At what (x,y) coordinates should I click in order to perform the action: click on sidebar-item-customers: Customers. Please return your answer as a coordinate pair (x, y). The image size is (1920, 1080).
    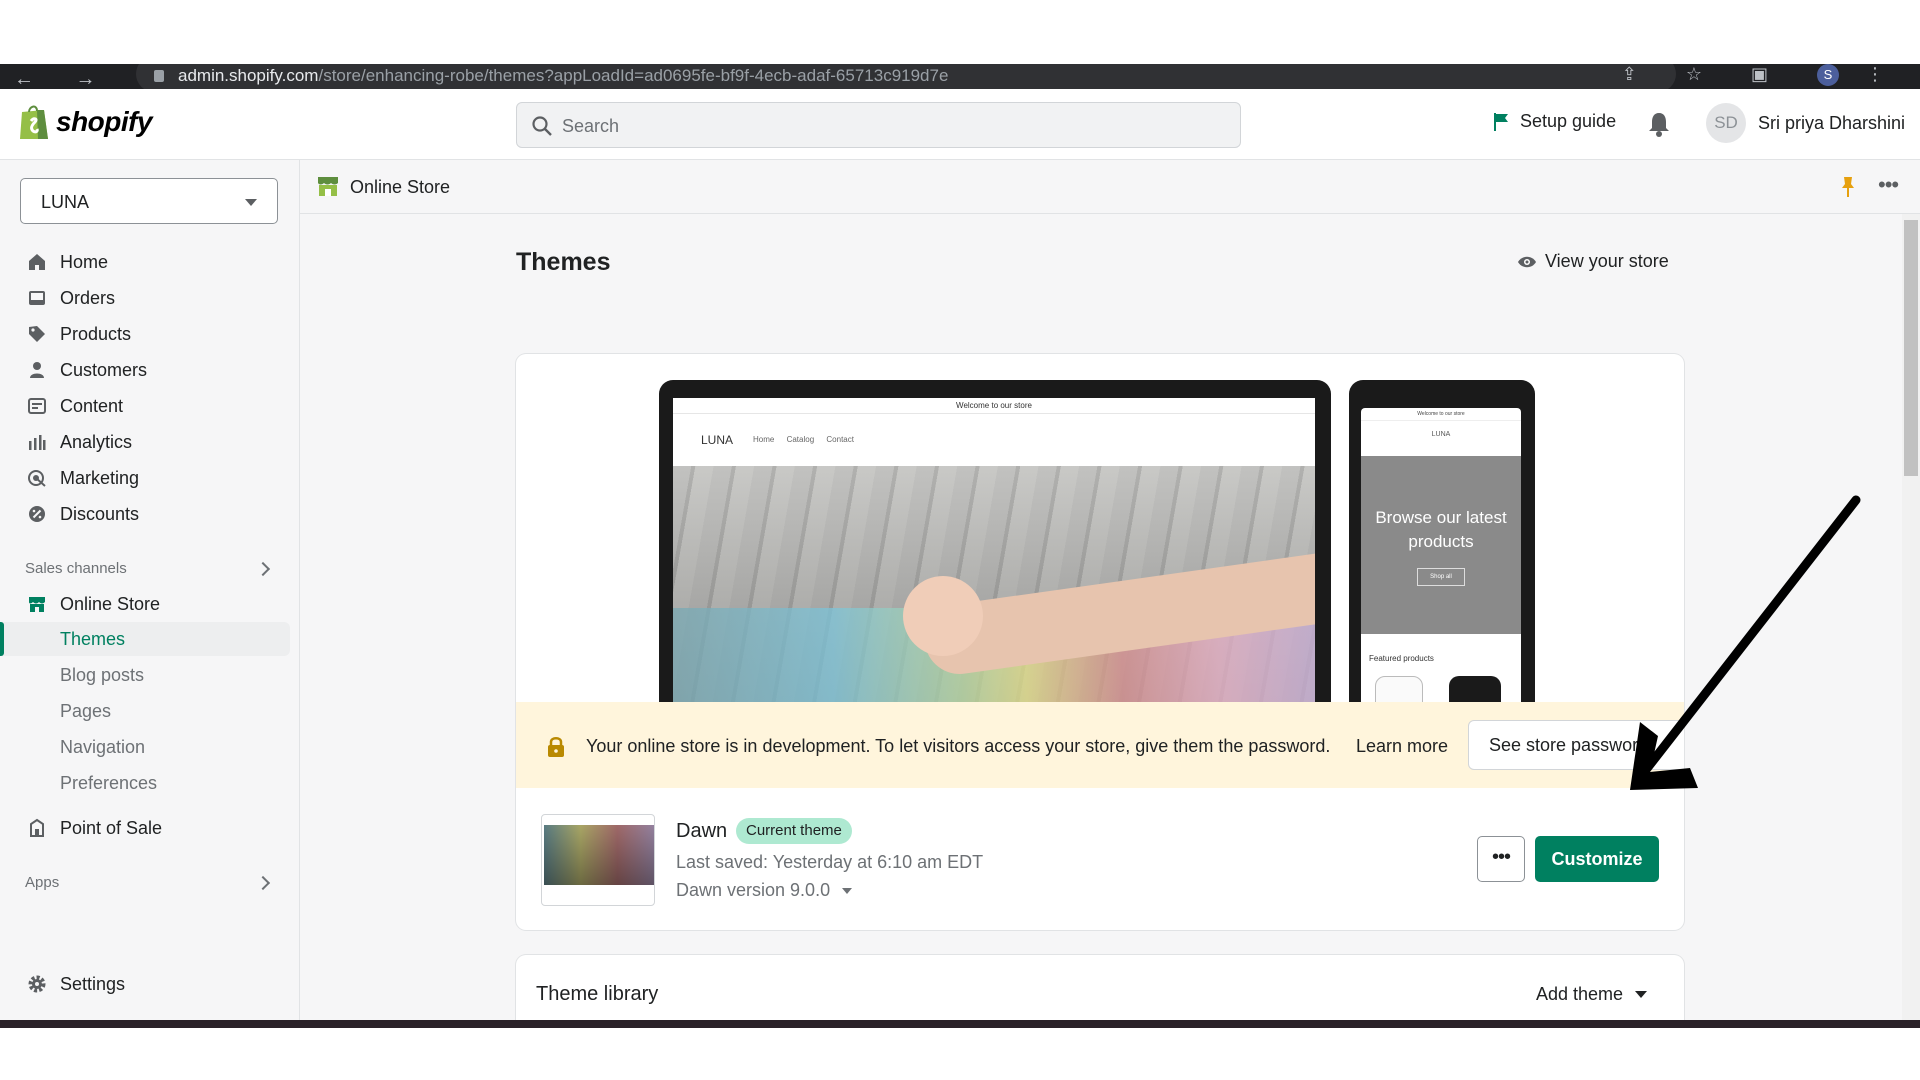
    Looking at the image, I should click on (145, 370).